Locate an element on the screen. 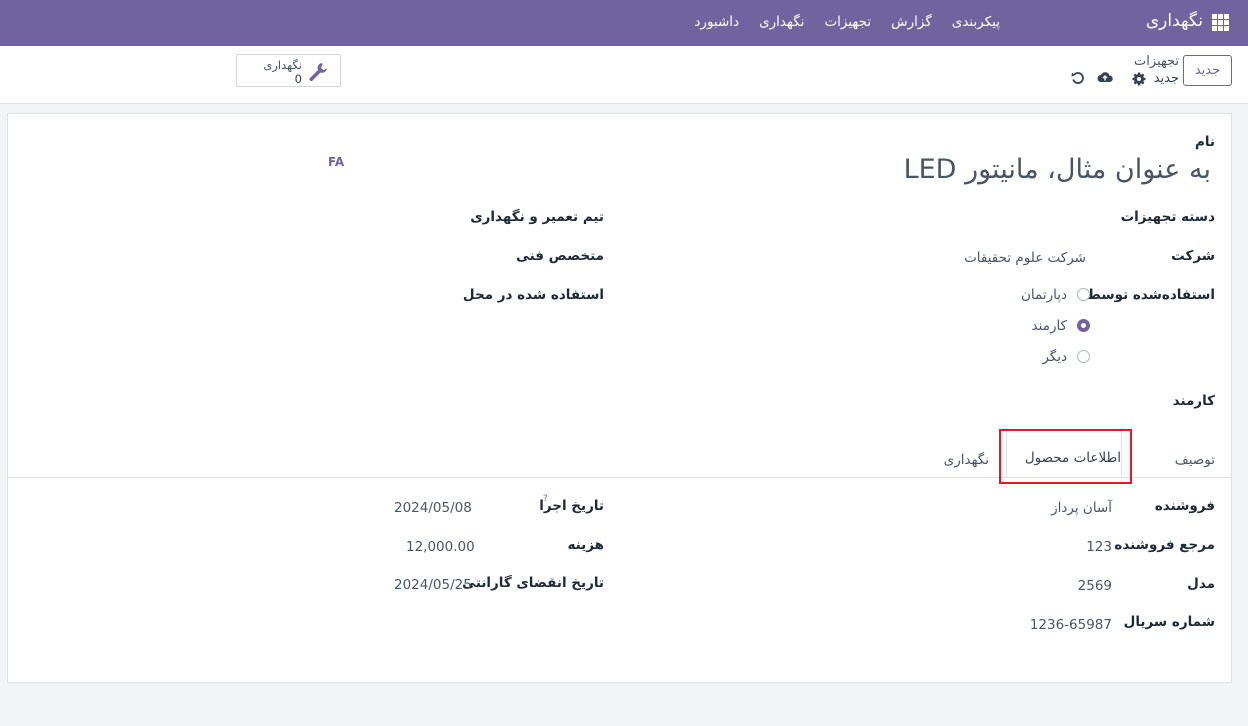  apps-menu-icon is located at coordinates (1221, 23).